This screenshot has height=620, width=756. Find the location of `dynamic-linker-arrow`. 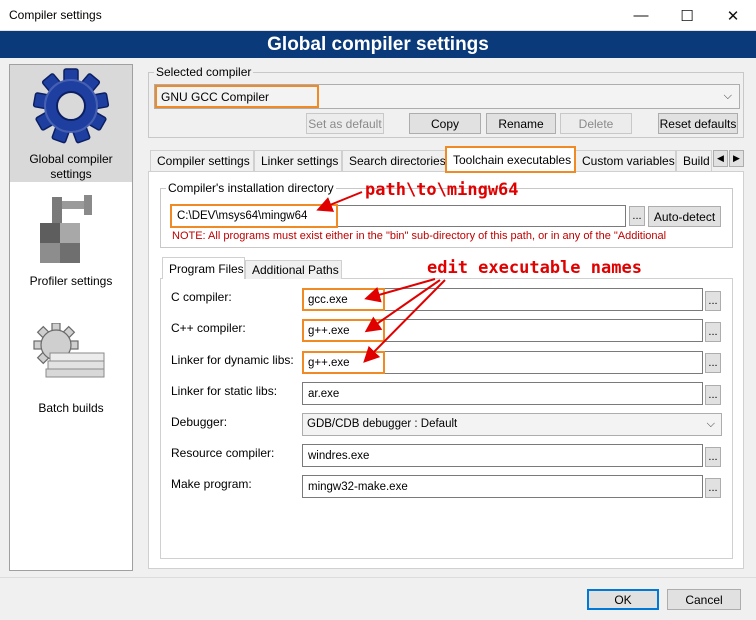

dynamic-linker-arrow is located at coordinates (404, 321).